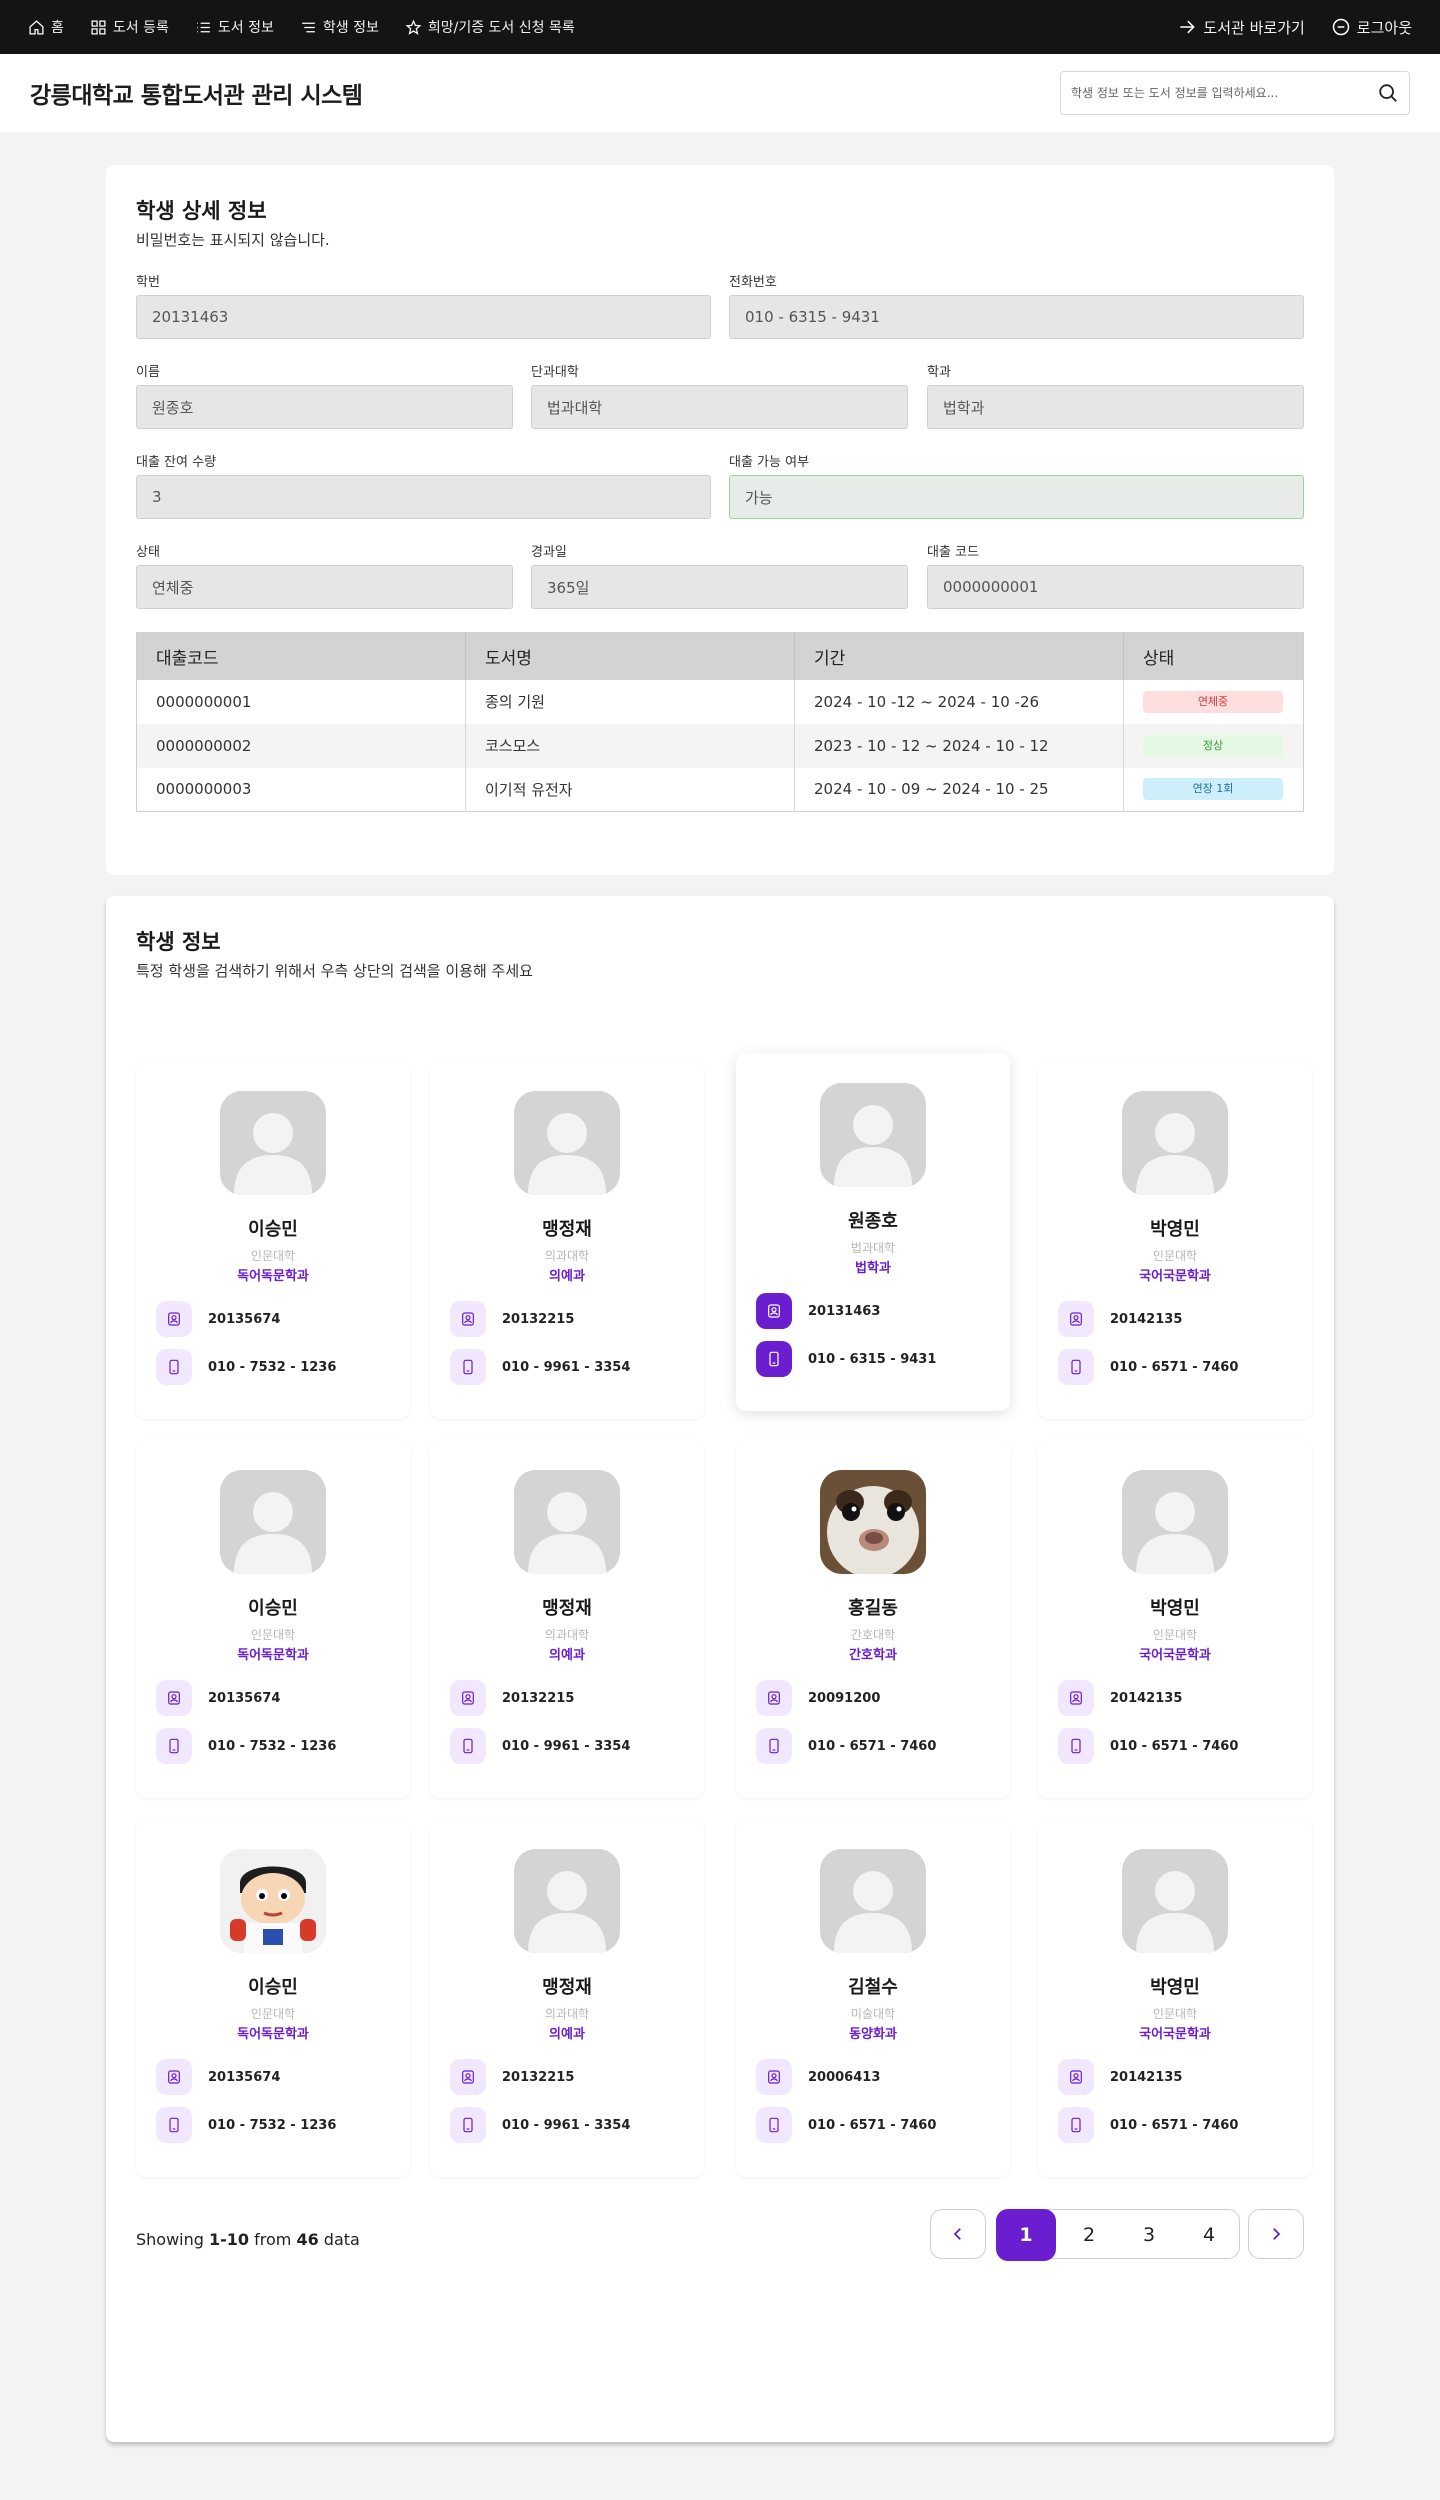  What do you see at coordinates (148, 552) in the screenshot?
I see `field-label: 상태` at bounding box center [148, 552].